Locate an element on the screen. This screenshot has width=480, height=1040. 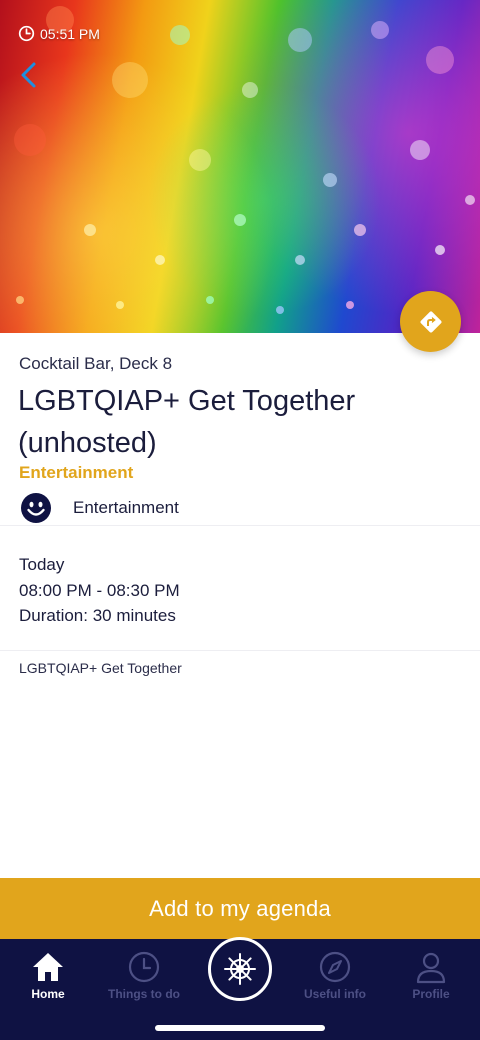
ship-wheel-button is located at coordinates (240, 969).